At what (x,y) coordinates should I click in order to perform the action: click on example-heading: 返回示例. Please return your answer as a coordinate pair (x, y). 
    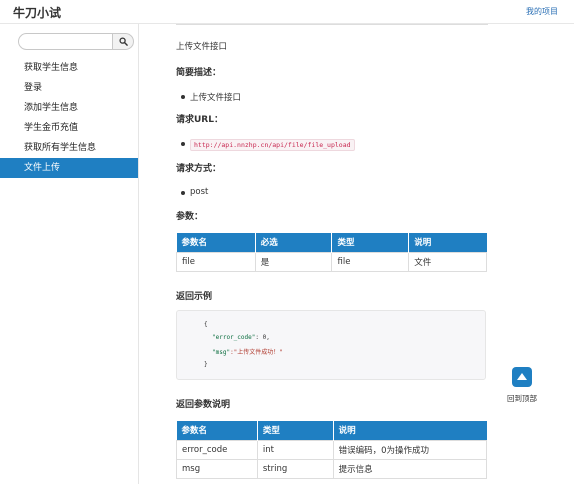
    Looking at the image, I should click on (194, 297).